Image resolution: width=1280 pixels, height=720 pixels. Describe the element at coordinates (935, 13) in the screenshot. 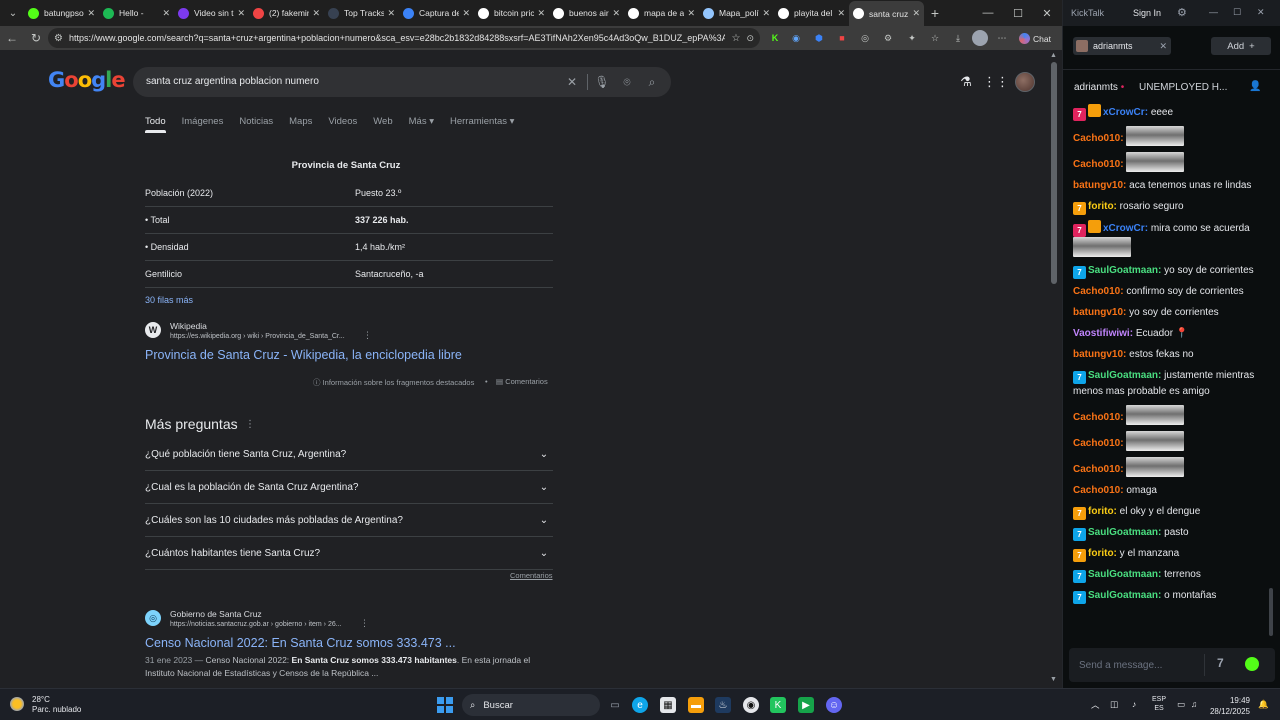

I see `new-tab-button: +` at that location.